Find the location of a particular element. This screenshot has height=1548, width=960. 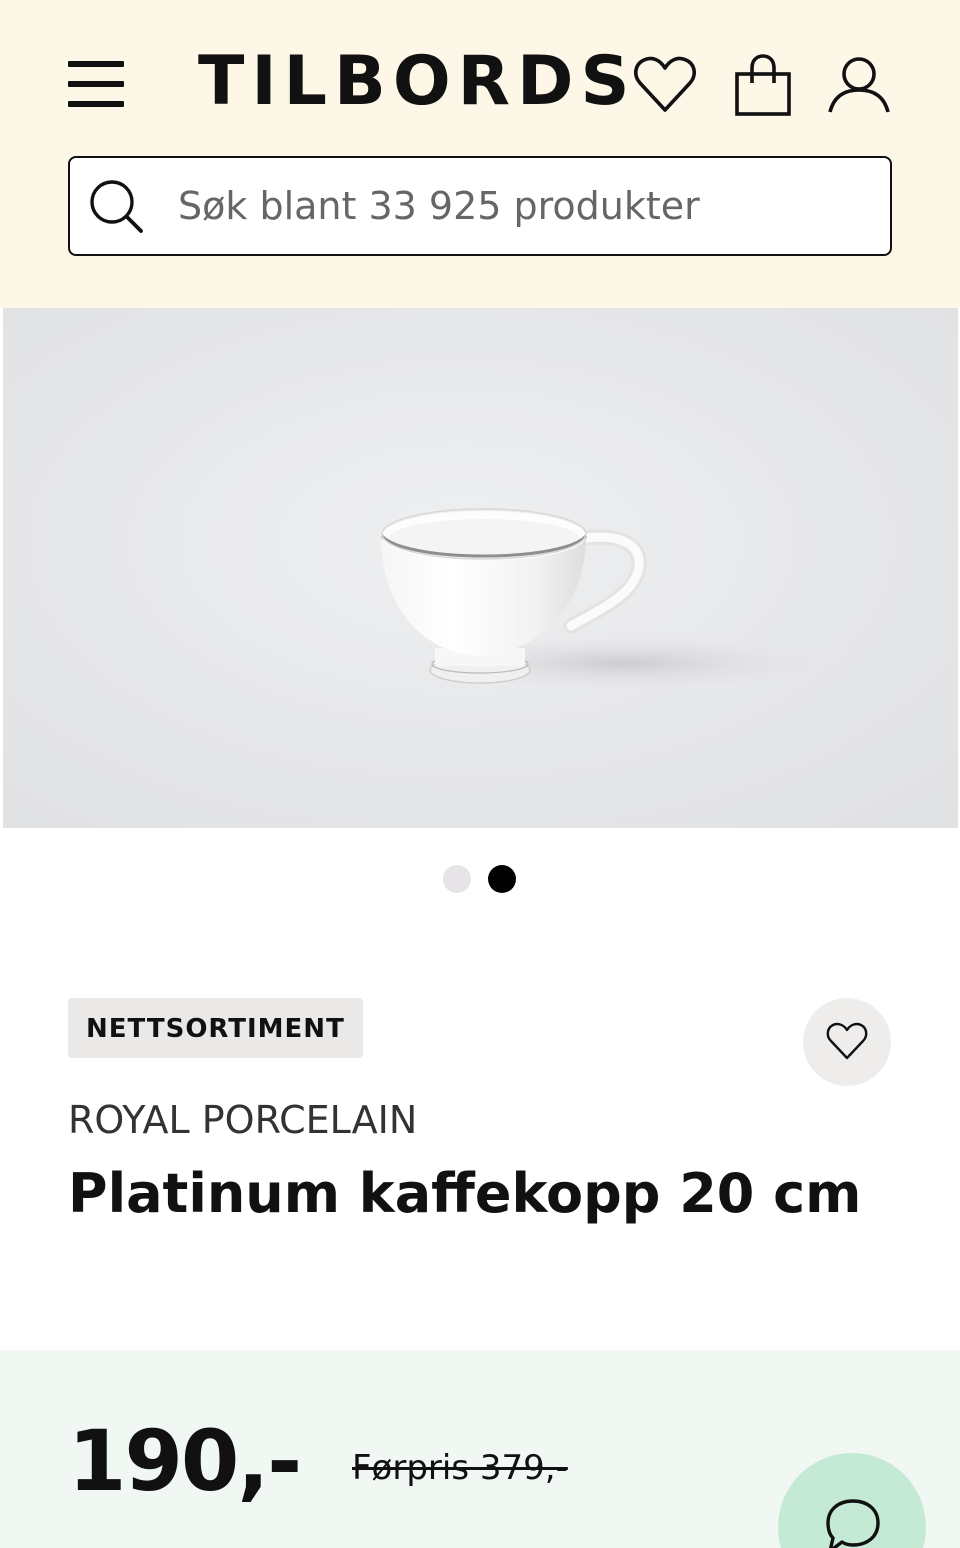

price-section: 190,- Førpris 379,- is located at coordinates (480, 1449).